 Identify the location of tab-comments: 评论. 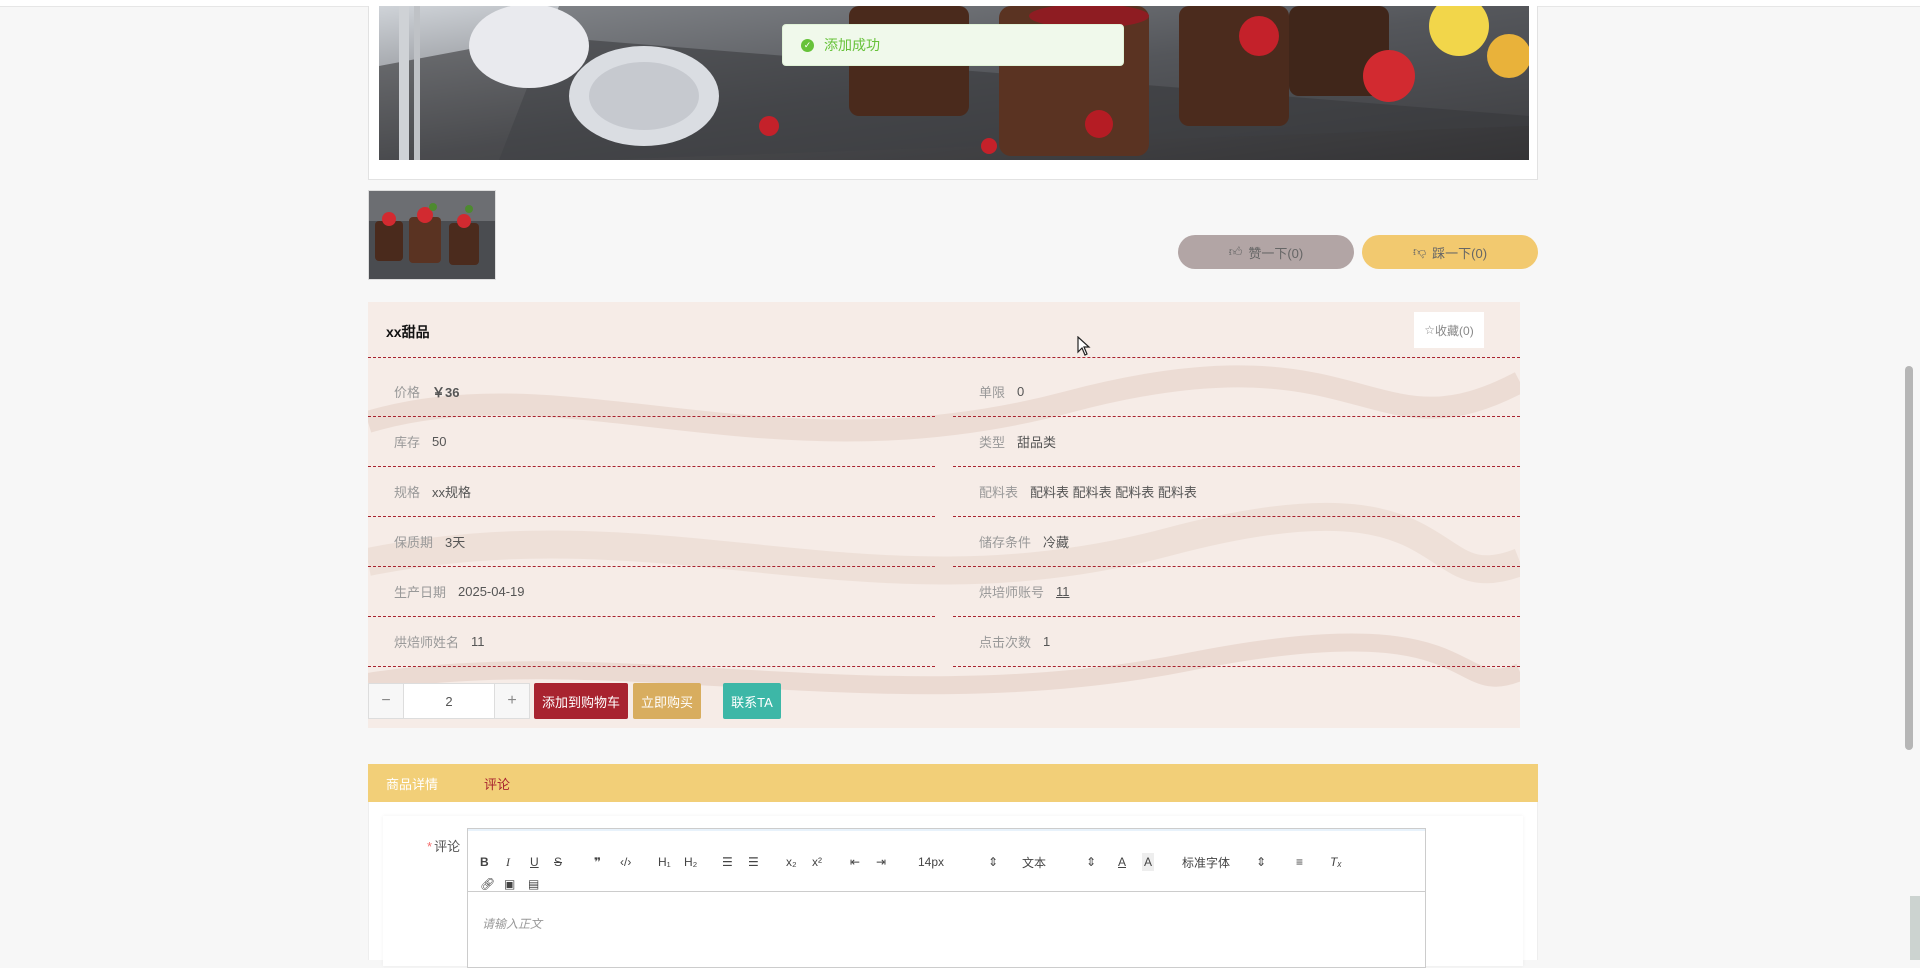
(497, 783).